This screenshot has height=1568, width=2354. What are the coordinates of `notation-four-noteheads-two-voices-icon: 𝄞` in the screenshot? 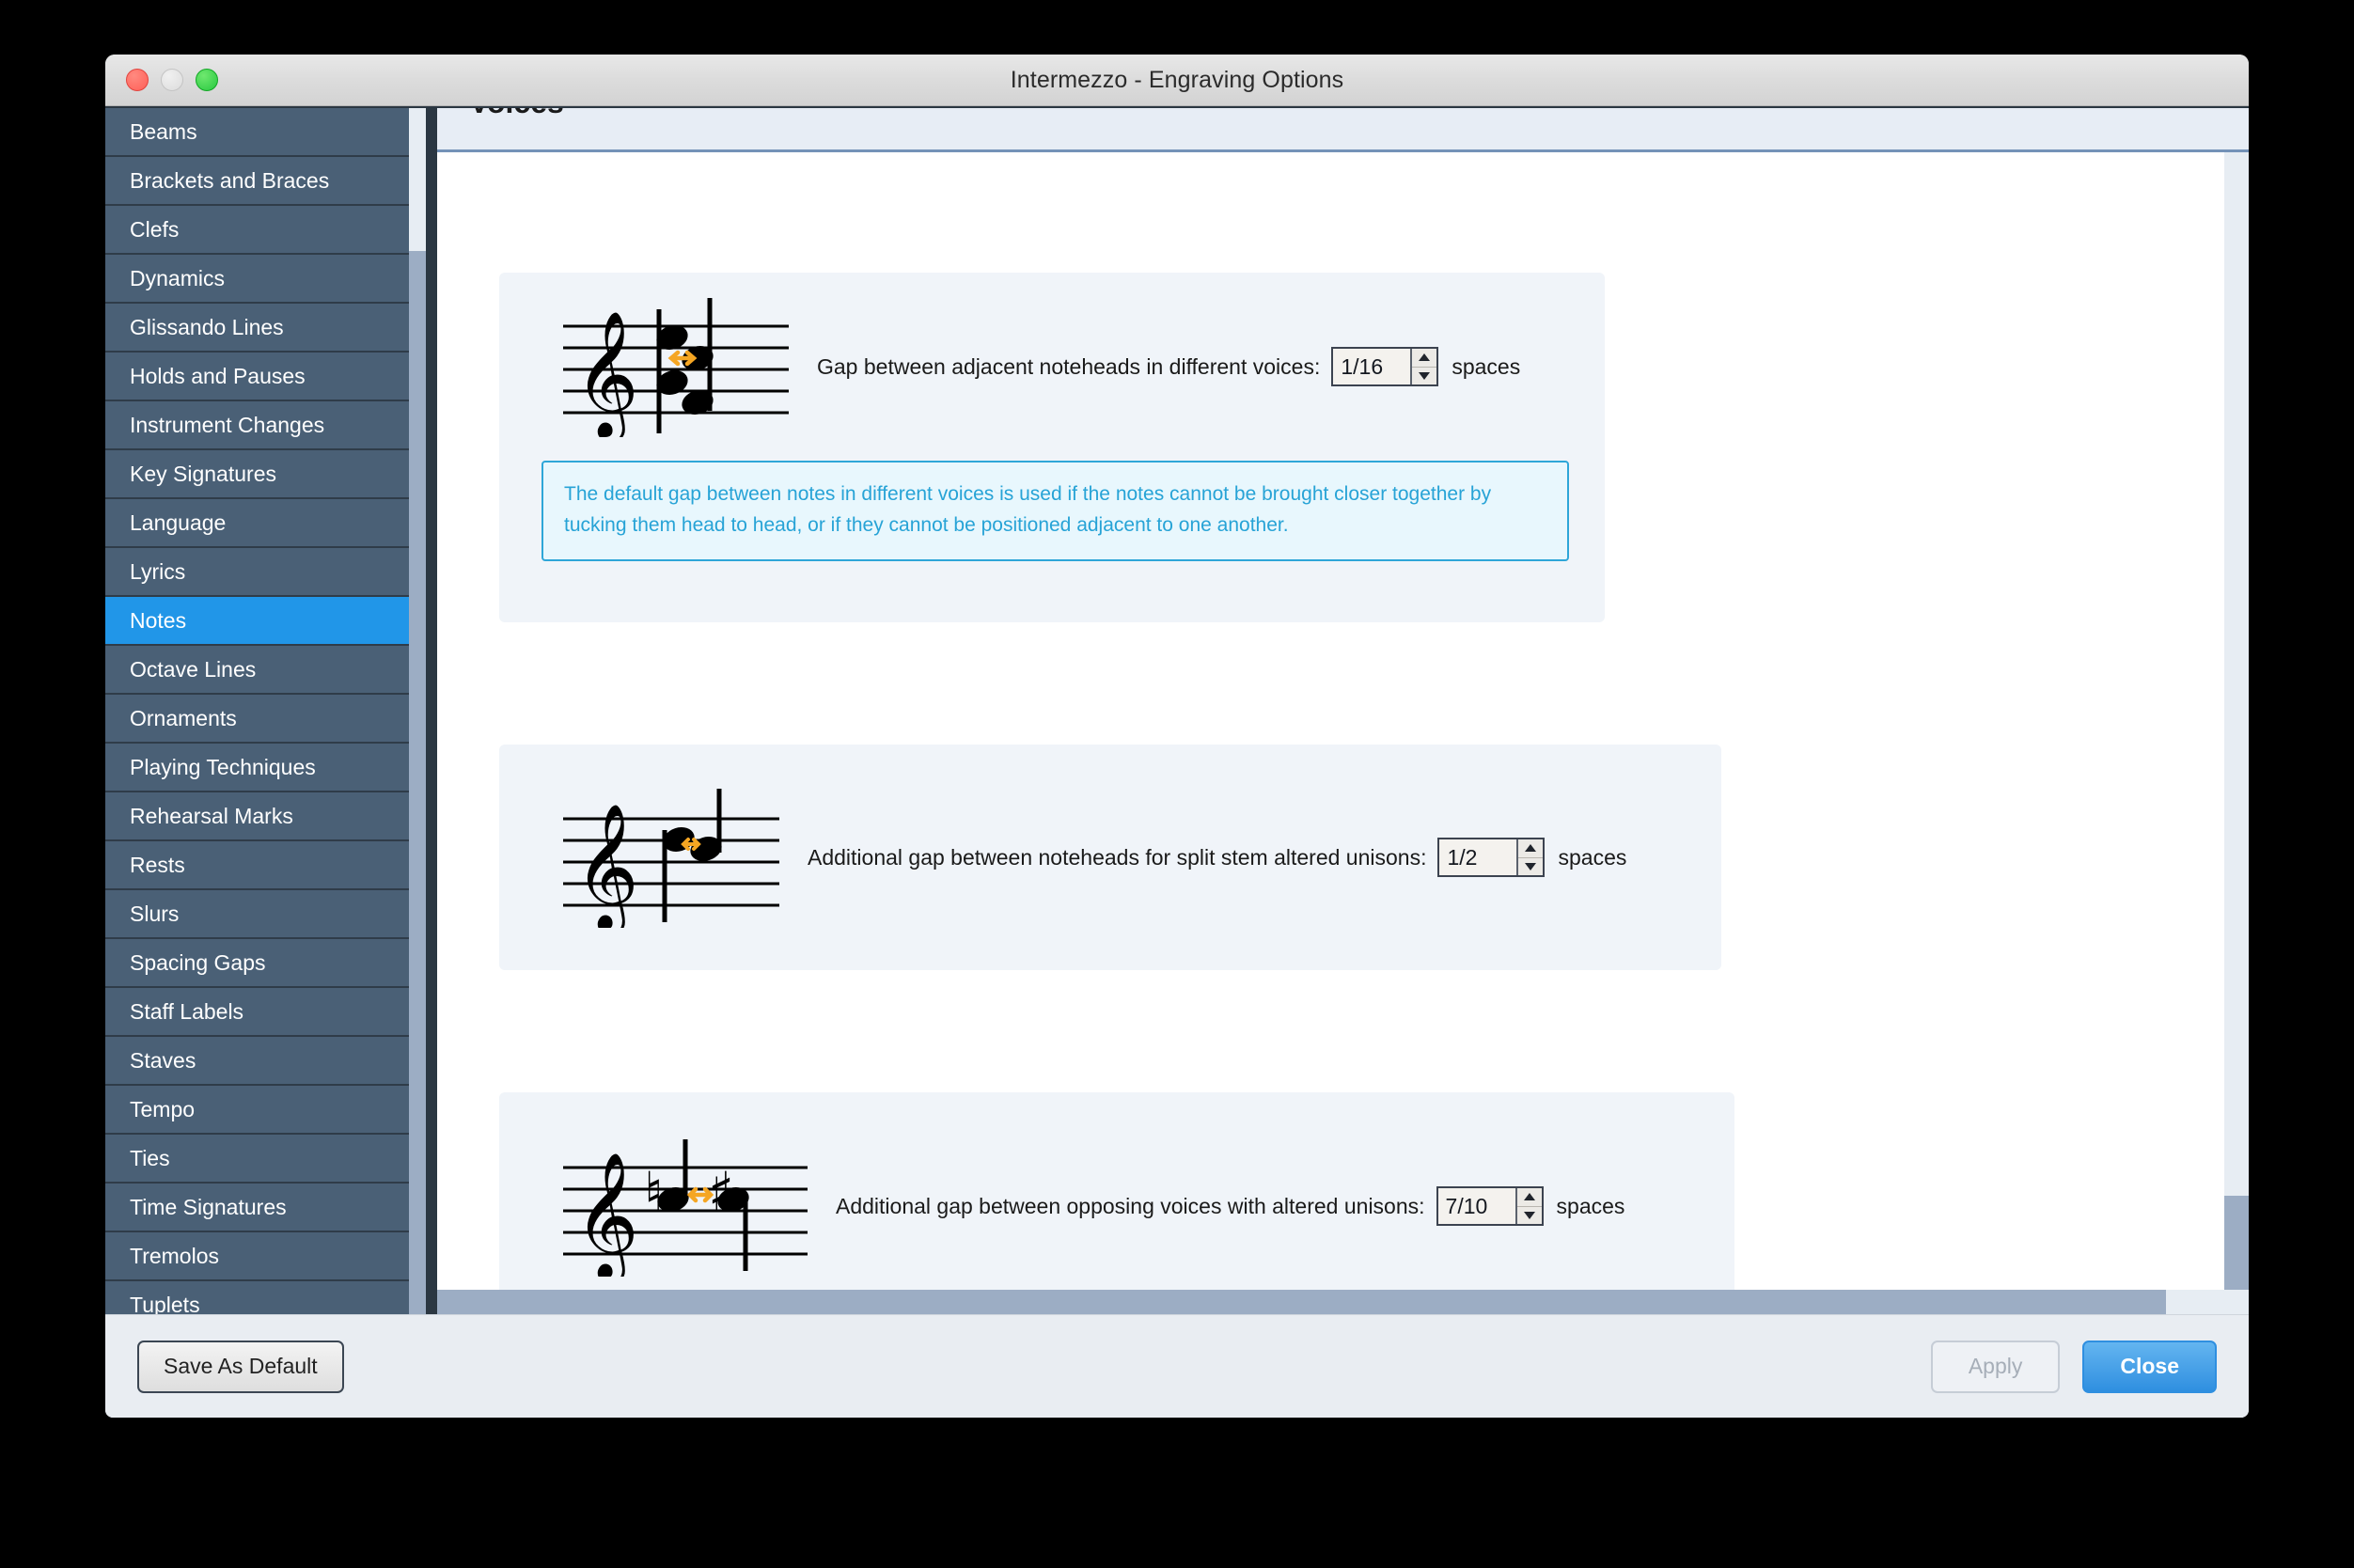 It's located at (676, 367).